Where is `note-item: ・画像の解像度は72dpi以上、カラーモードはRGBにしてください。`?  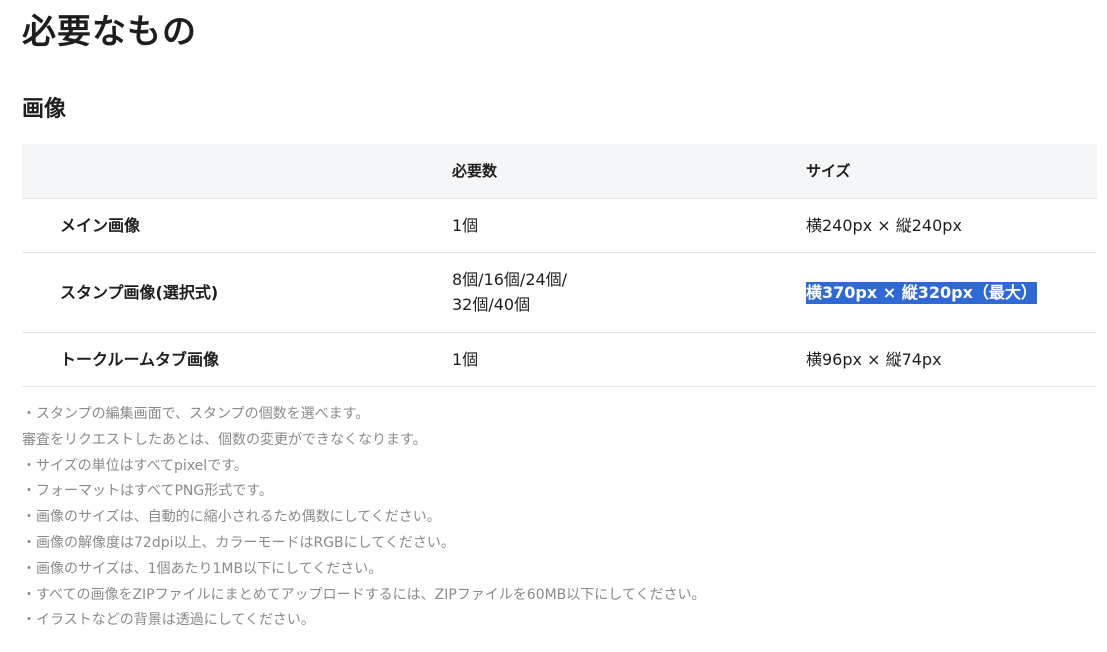 note-item: ・画像の解像度は72dpi以上、カラーモードはRGBにしてください。 is located at coordinates (238, 542).